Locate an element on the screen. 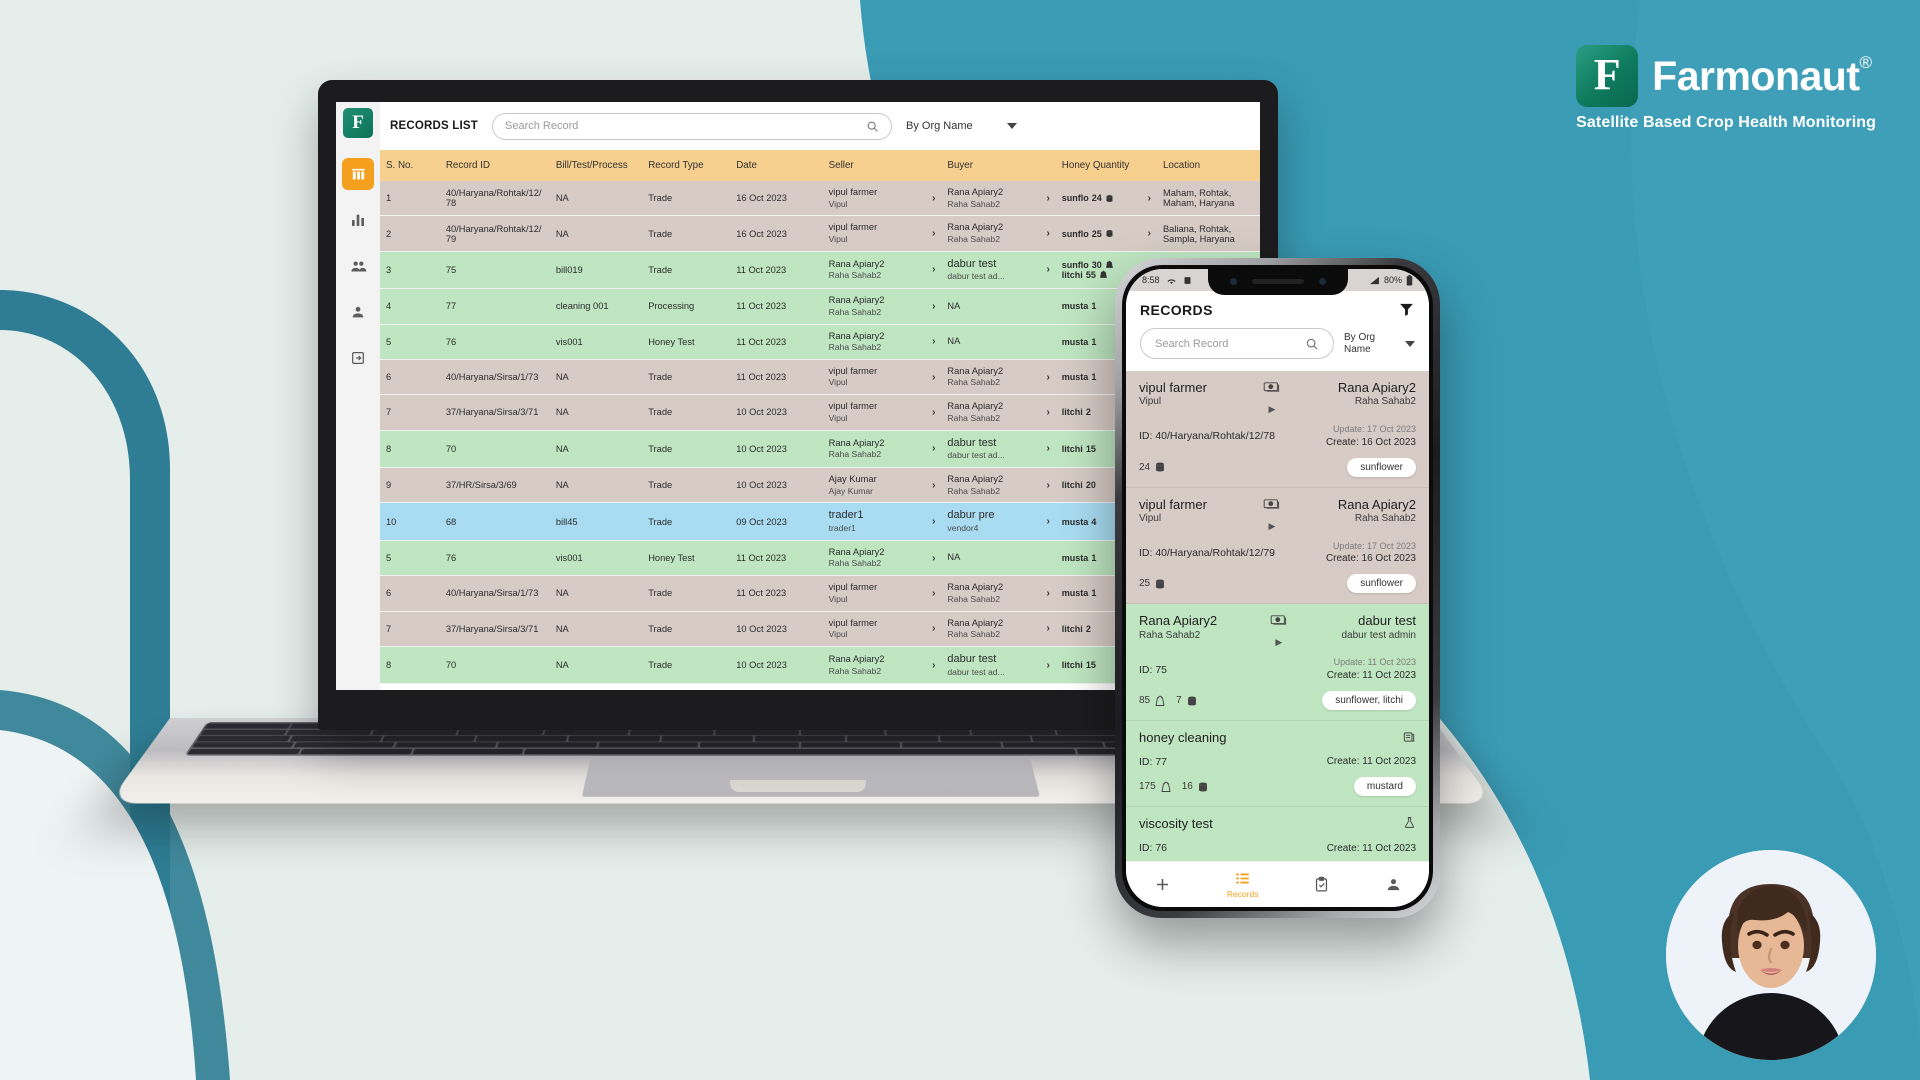  col-qty: Honey Quantity is located at coordinates (1106, 165).